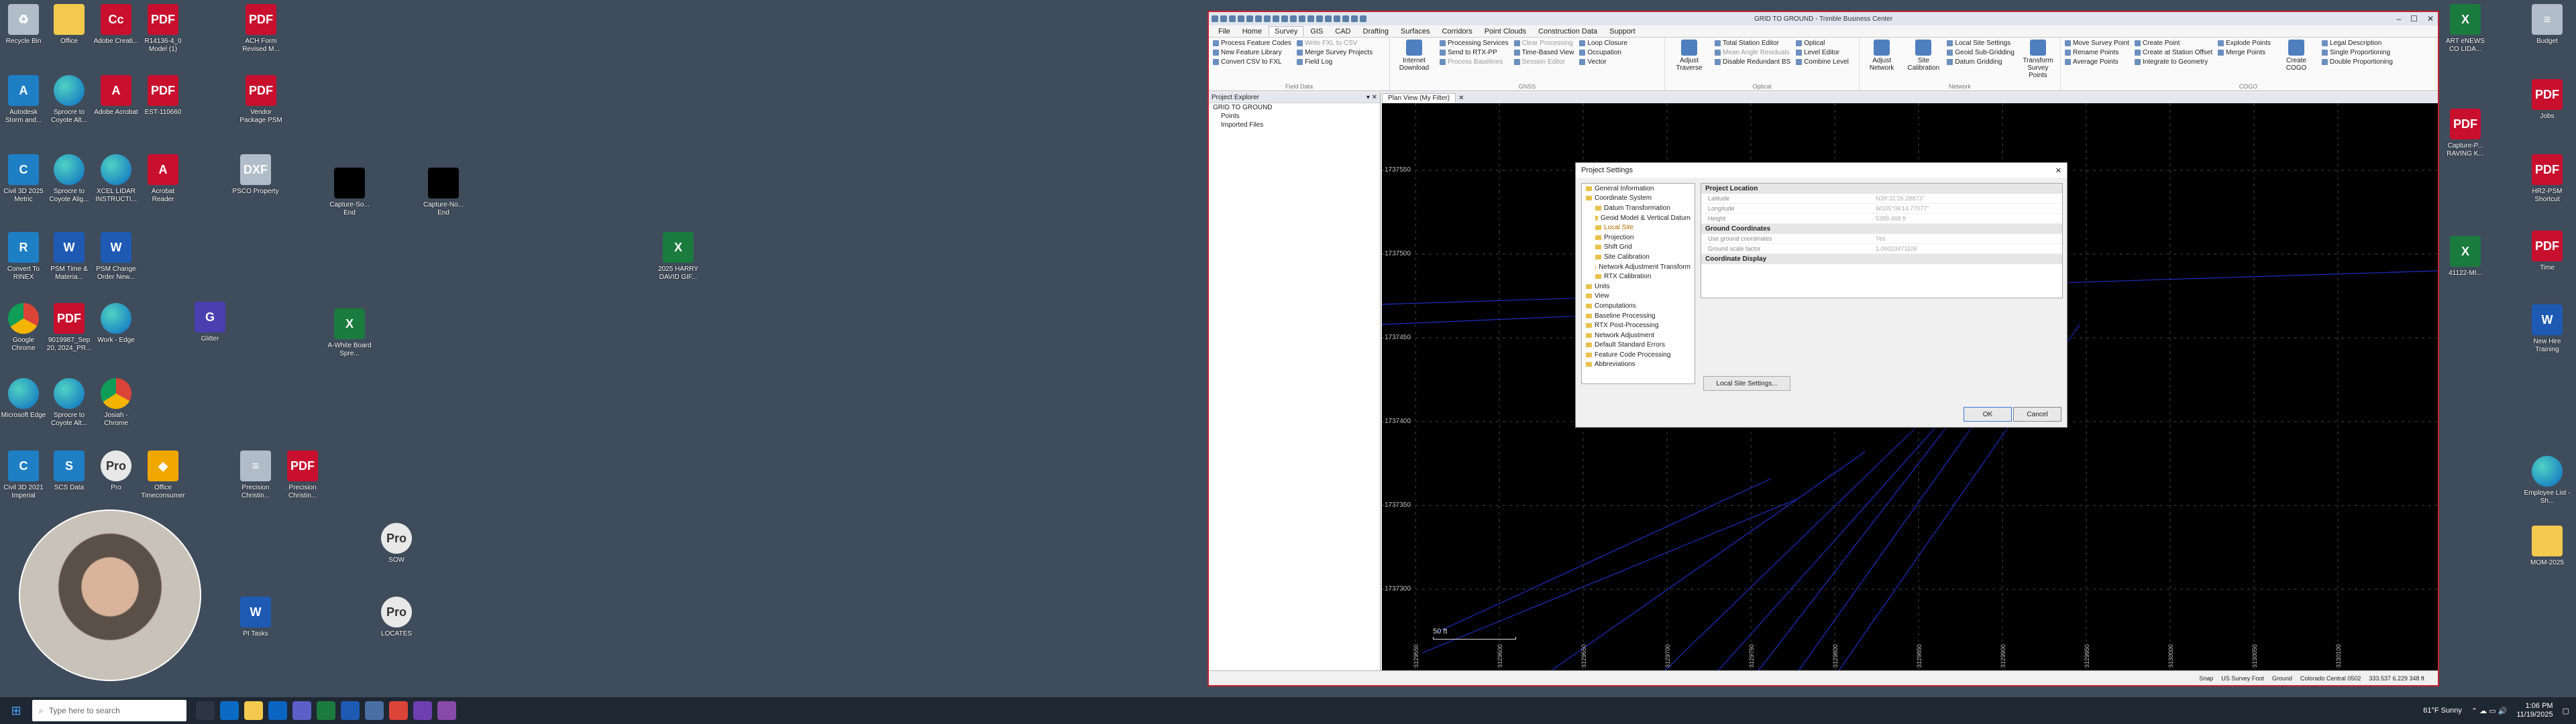 The image size is (2576, 724). What do you see at coordinates (163, 29) in the screenshot?
I see `desktop-icon-r14136-4-0-model-1: PDF R14136-4_0 Model (1)` at bounding box center [163, 29].